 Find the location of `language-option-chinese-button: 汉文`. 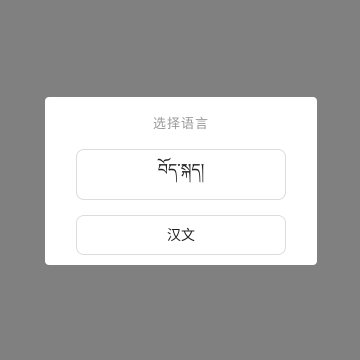

language-option-chinese-button: 汉文 is located at coordinates (181, 235).